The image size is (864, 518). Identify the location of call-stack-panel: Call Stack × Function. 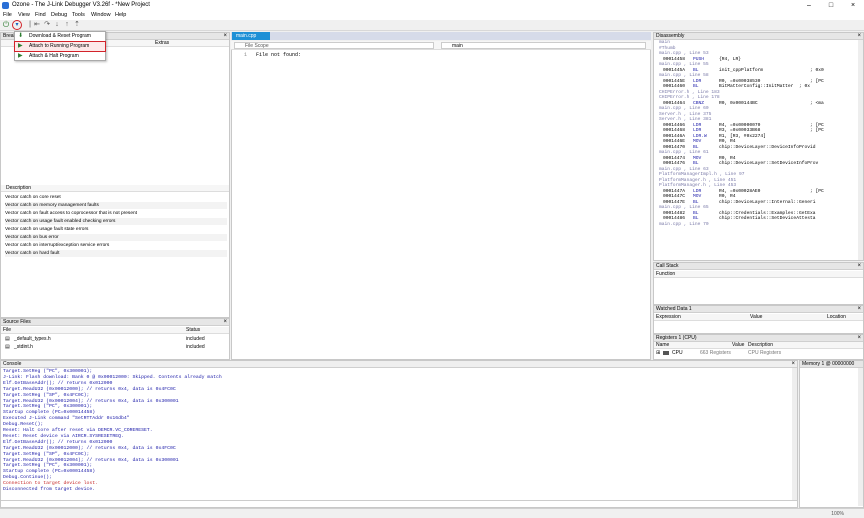
(758, 283).